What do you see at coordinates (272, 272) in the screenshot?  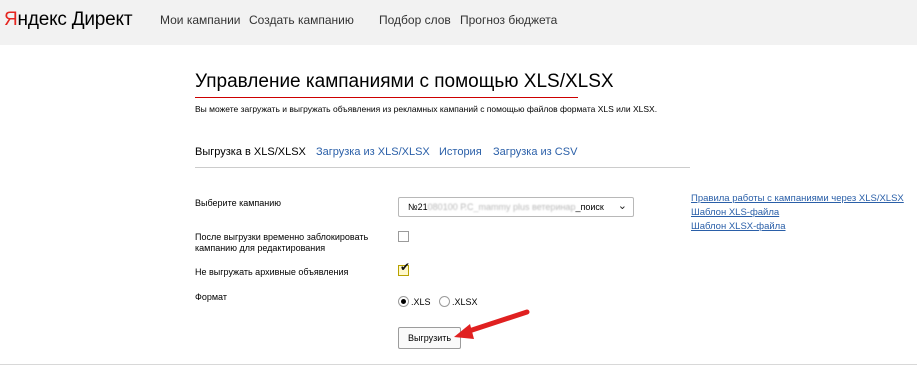 I see `skip-archived-label: Не выгружать архивные объявления` at bounding box center [272, 272].